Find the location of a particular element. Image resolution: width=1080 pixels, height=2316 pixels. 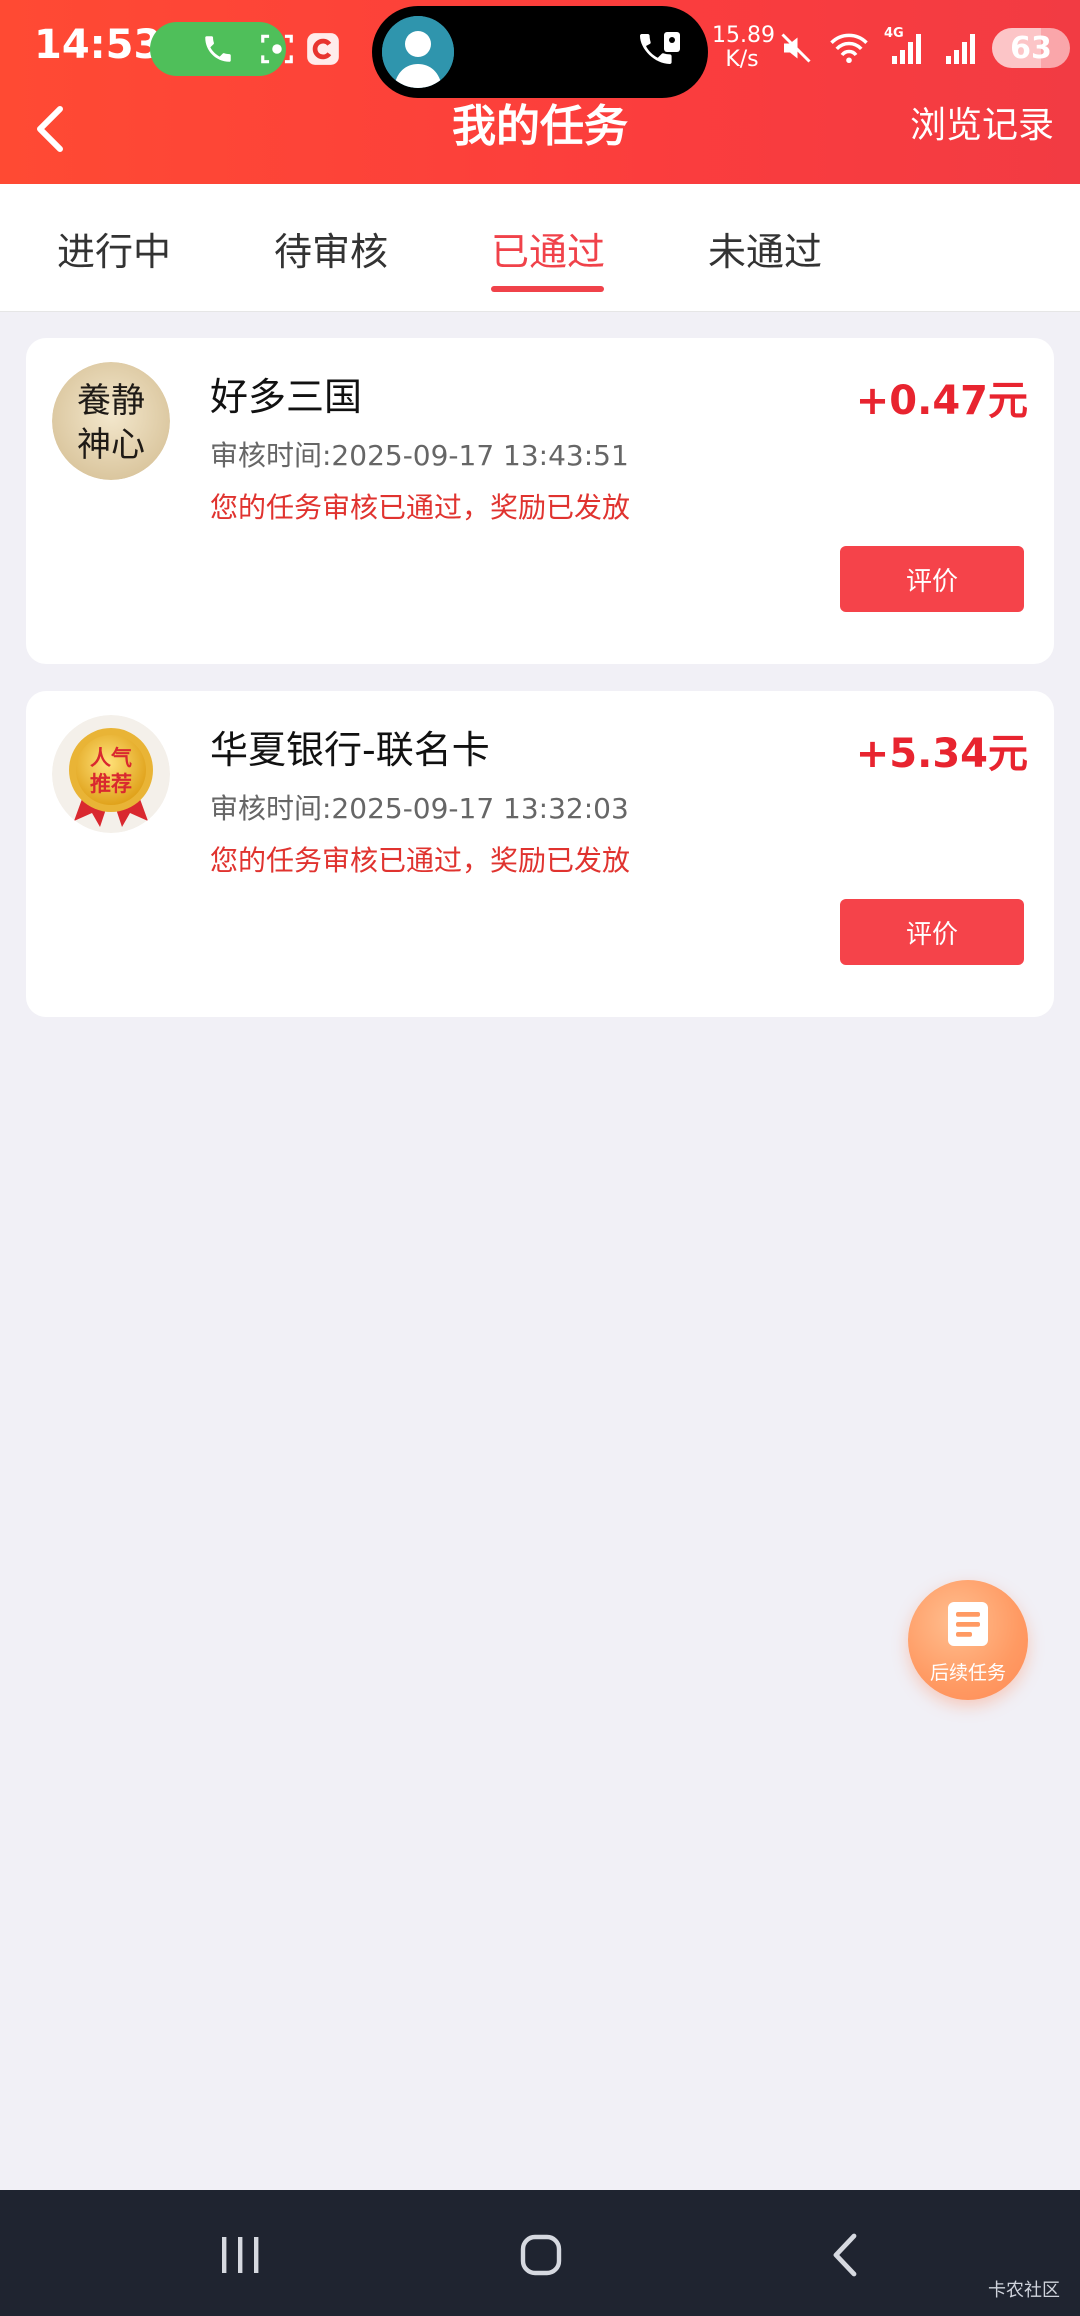

task-status-tabs: 进行中 待审核 已通过 未通过 is located at coordinates (540, 248).